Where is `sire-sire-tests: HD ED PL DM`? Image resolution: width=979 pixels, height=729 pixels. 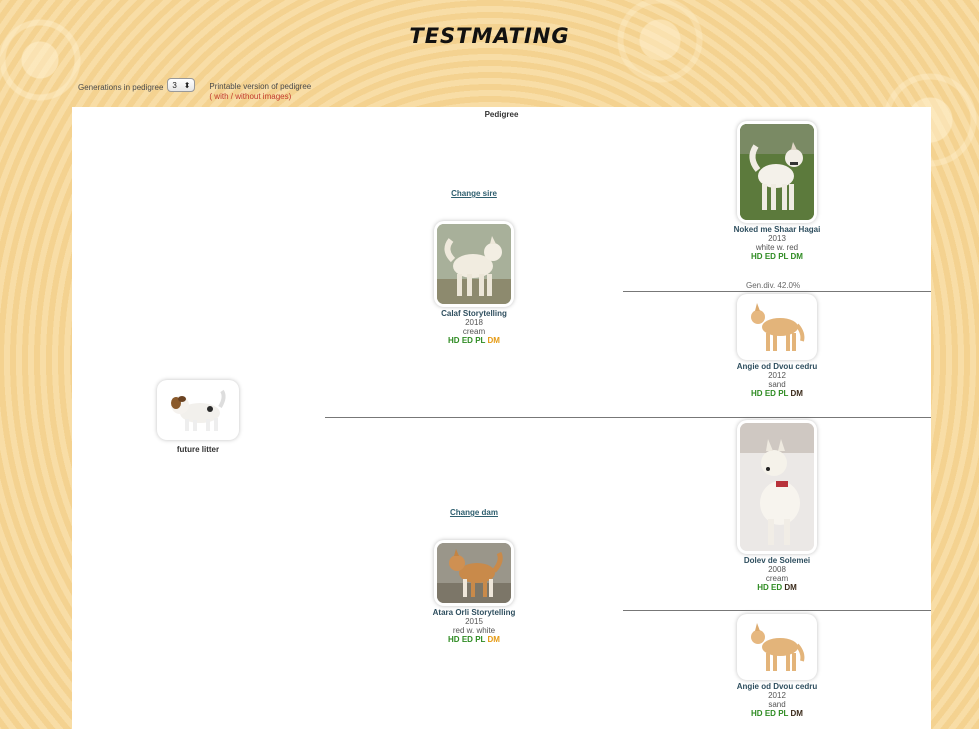
sire-sire-tests: HD ED PL DM is located at coordinates (777, 257).